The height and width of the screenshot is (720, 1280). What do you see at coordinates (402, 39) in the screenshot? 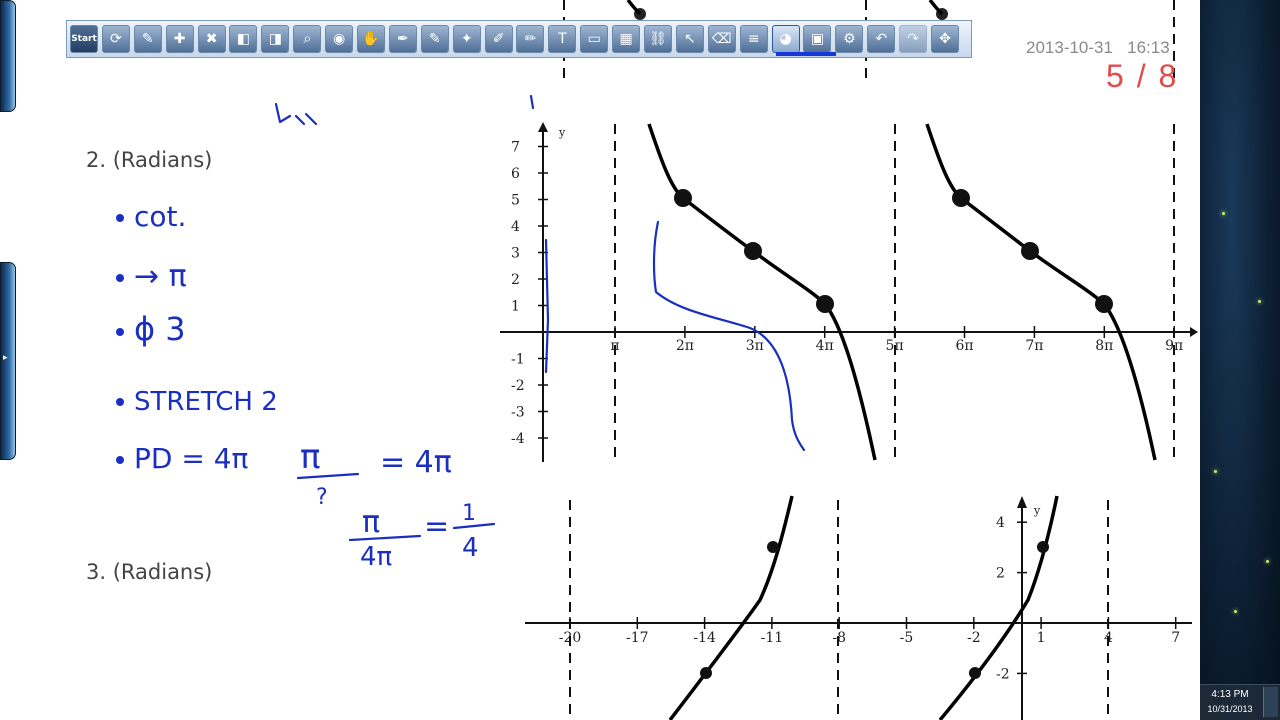
I see `pen-icon: ✒` at bounding box center [402, 39].